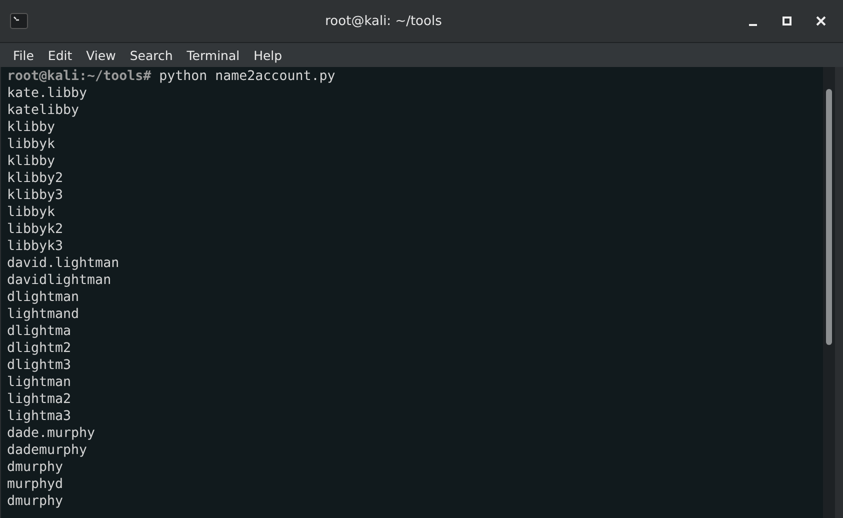 This screenshot has height=518, width=843. Describe the element at coordinates (79, 76) in the screenshot. I see `shell-prompt: root@kali:~/tools#` at that location.